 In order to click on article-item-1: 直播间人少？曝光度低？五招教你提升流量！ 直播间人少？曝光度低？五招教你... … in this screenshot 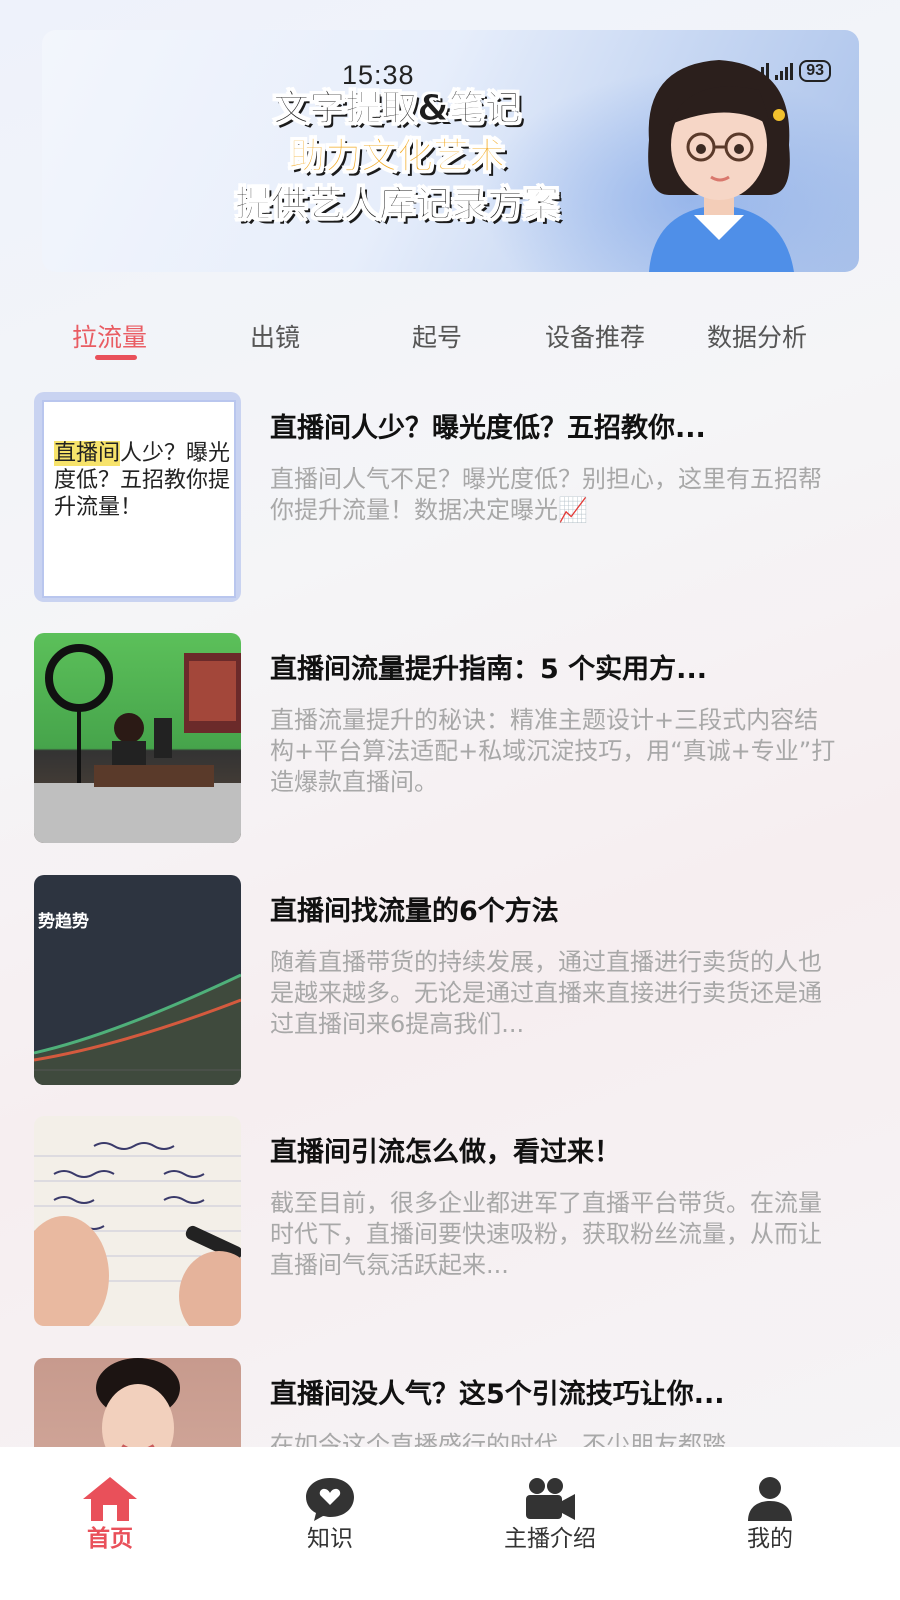, I will do `click(444, 497)`.